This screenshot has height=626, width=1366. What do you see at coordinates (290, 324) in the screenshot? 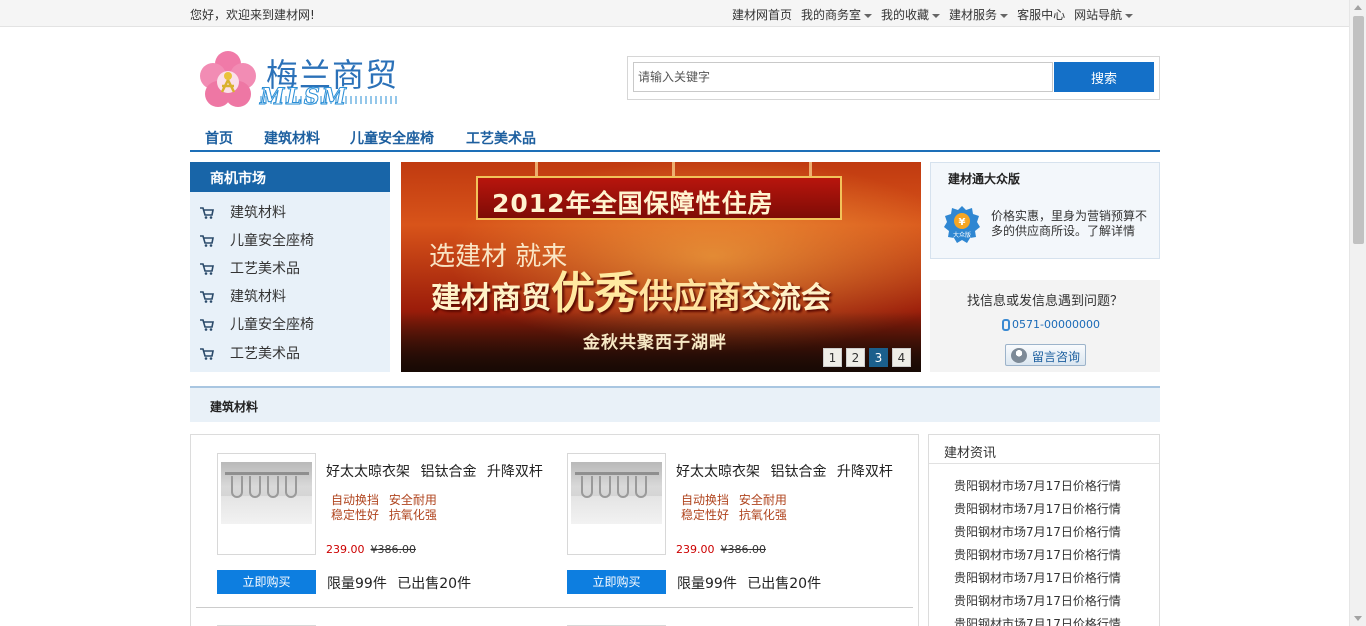
I see `sidebar-item-child-seats-2: 儿童安全座椅` at bounding box center [290, 324].